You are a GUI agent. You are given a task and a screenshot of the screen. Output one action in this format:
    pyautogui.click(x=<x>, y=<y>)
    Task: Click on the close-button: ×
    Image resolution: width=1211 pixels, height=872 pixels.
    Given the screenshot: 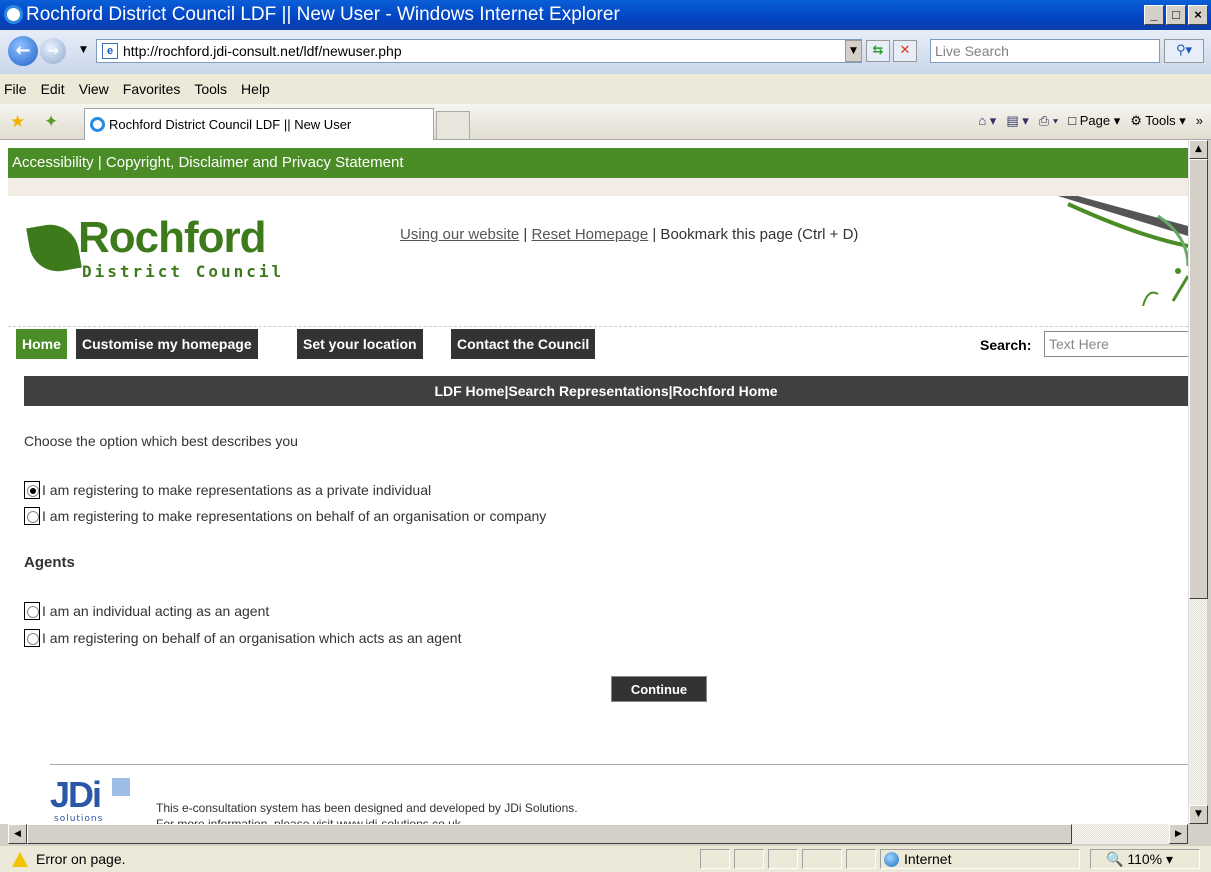 What is the action you would take?
    pyautogui.click(x=1198, y=15)
    